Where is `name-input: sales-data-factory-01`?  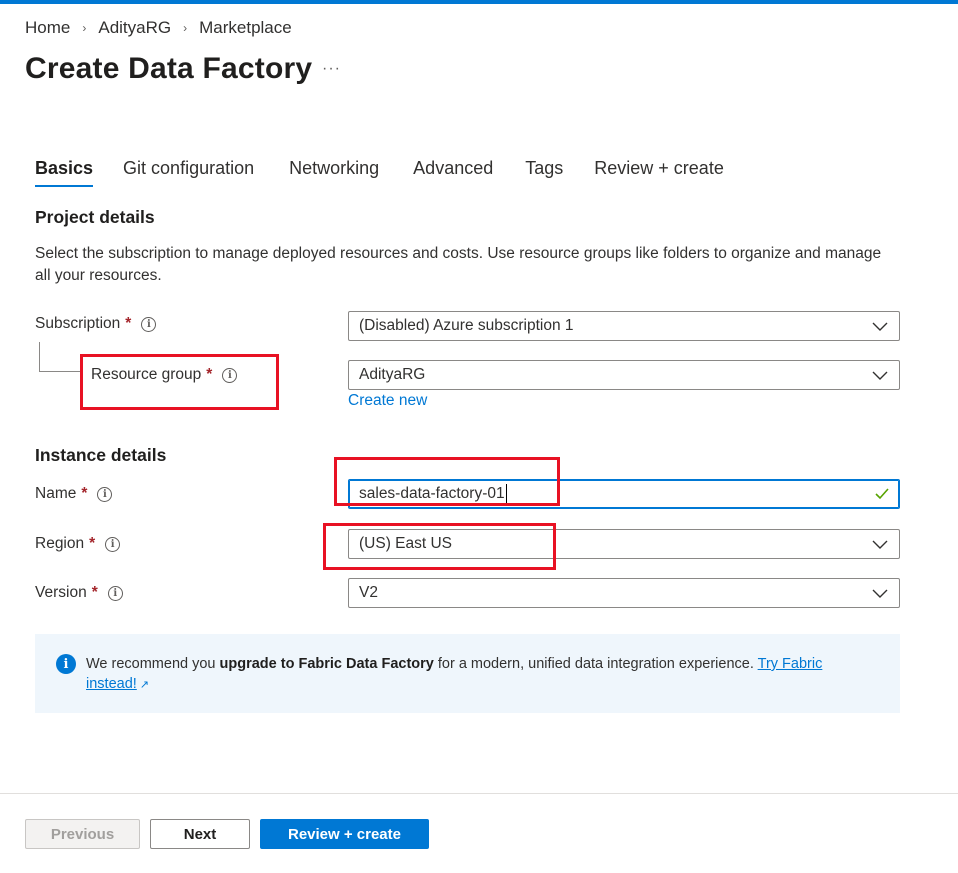 name-input: sales-data-factory-01 is located at coordinates (624, 494).